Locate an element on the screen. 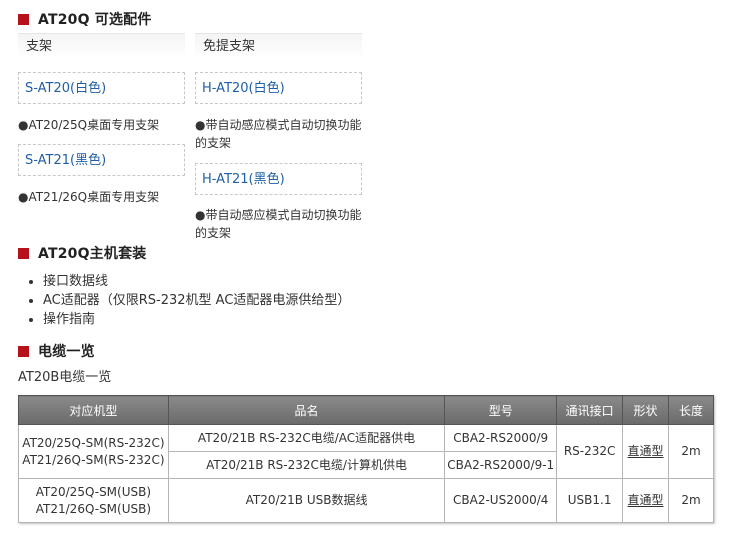  product-link-h-at20: H-AT20(白色) is located at coordinates (278, 88).